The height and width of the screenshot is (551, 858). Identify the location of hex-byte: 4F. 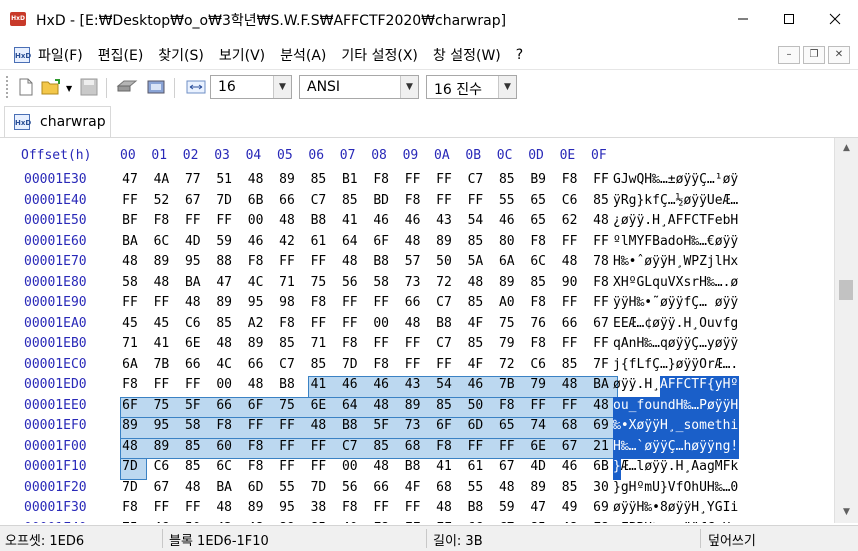
(475, 364).